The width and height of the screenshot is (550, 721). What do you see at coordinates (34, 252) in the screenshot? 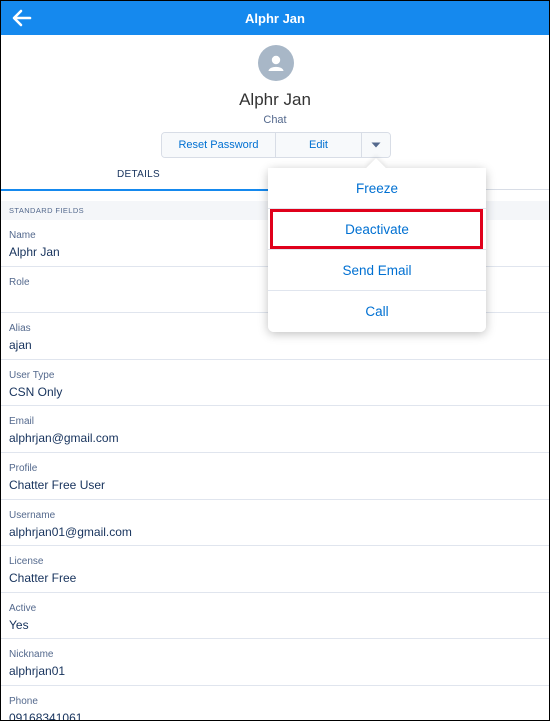
I see `field-value: Alphr Jan` at bounding box center [34, 252].